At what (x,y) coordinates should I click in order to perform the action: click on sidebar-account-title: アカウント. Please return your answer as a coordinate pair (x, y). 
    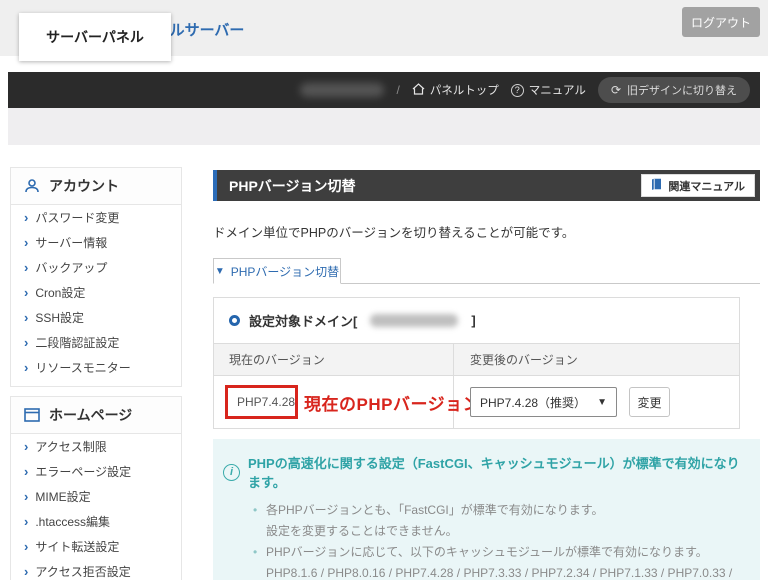
    Looking at the image, I should click on (84, 186).